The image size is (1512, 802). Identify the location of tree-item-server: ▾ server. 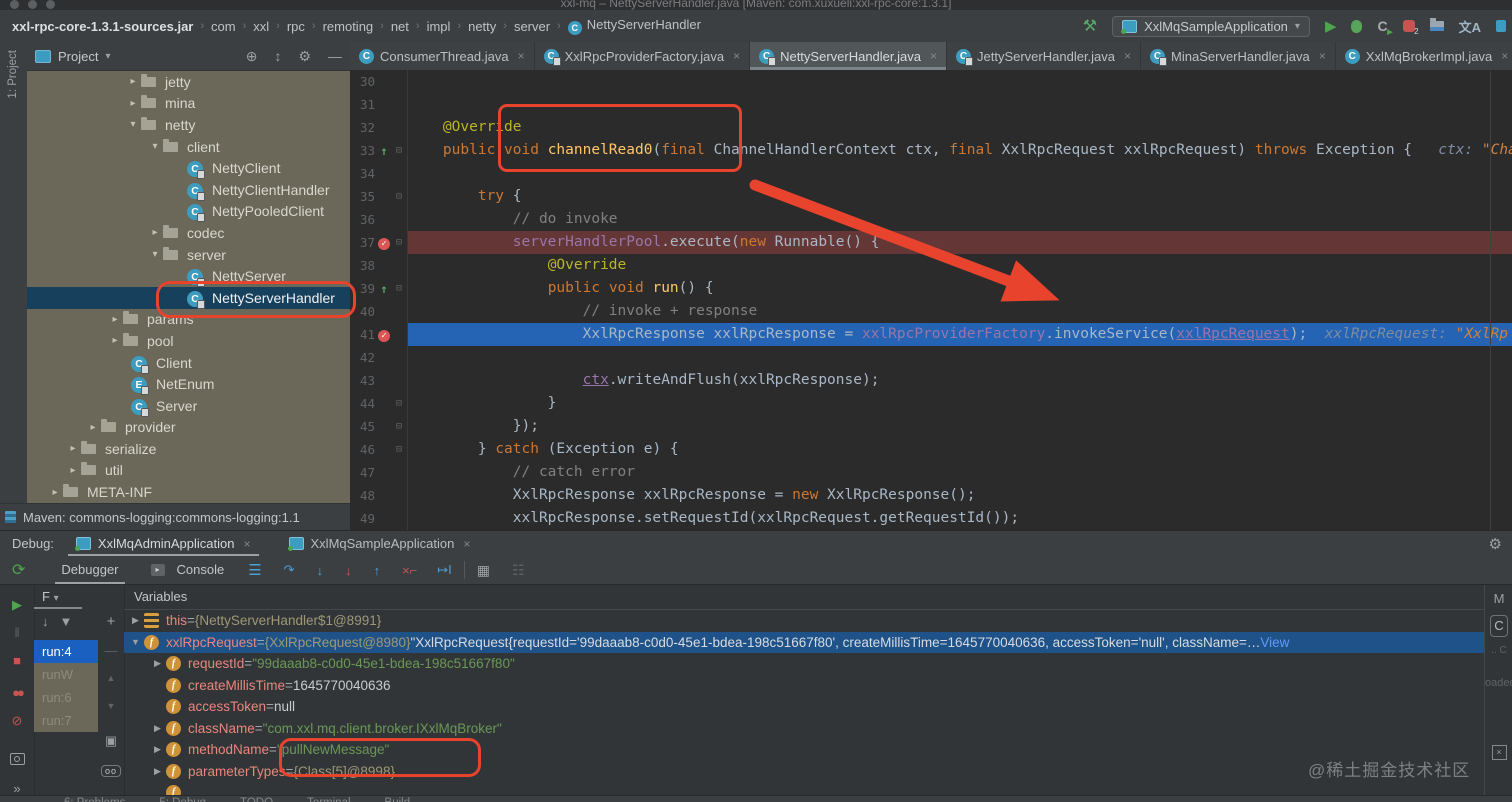
(188, 255).